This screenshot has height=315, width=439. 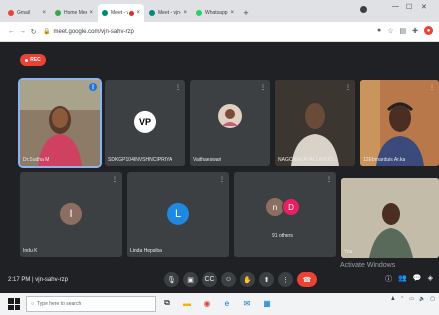 I want to click on browser-tab: Gmail ×, so click(x=27, y=13).